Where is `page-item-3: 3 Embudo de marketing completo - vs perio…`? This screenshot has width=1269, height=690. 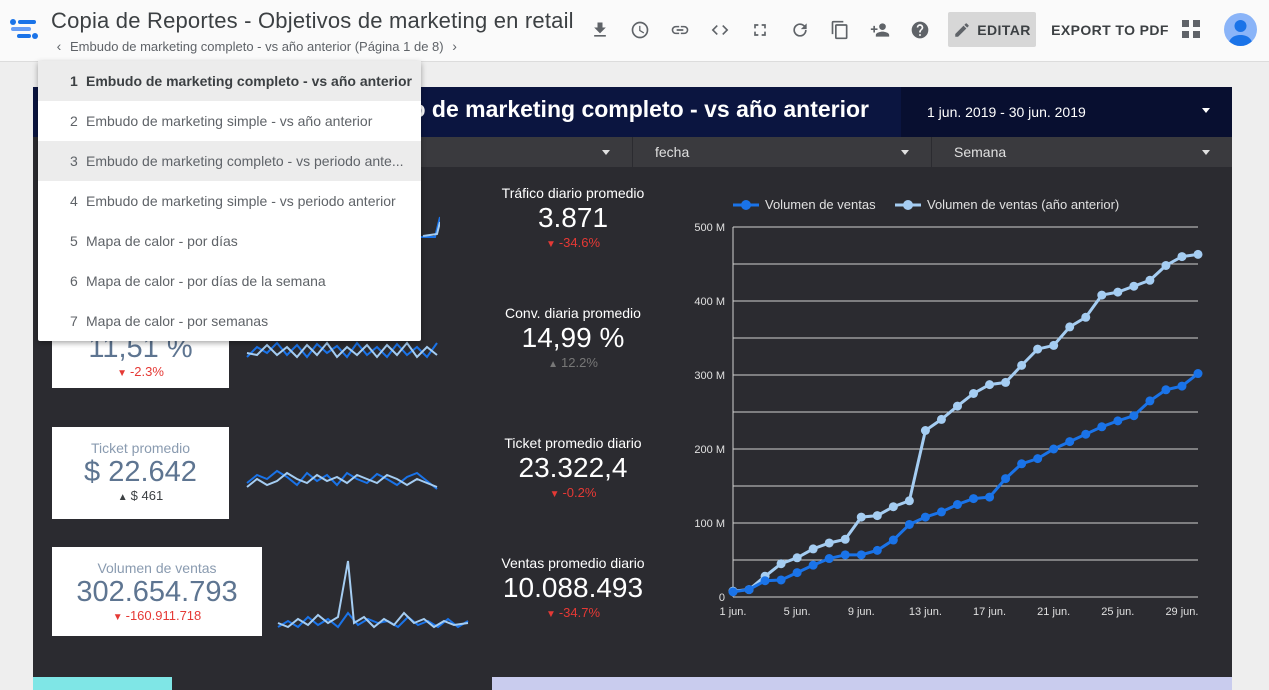 page-item-3: 3 Embudo de marketing completo - vs perio… is located at coordinates (229, 161).